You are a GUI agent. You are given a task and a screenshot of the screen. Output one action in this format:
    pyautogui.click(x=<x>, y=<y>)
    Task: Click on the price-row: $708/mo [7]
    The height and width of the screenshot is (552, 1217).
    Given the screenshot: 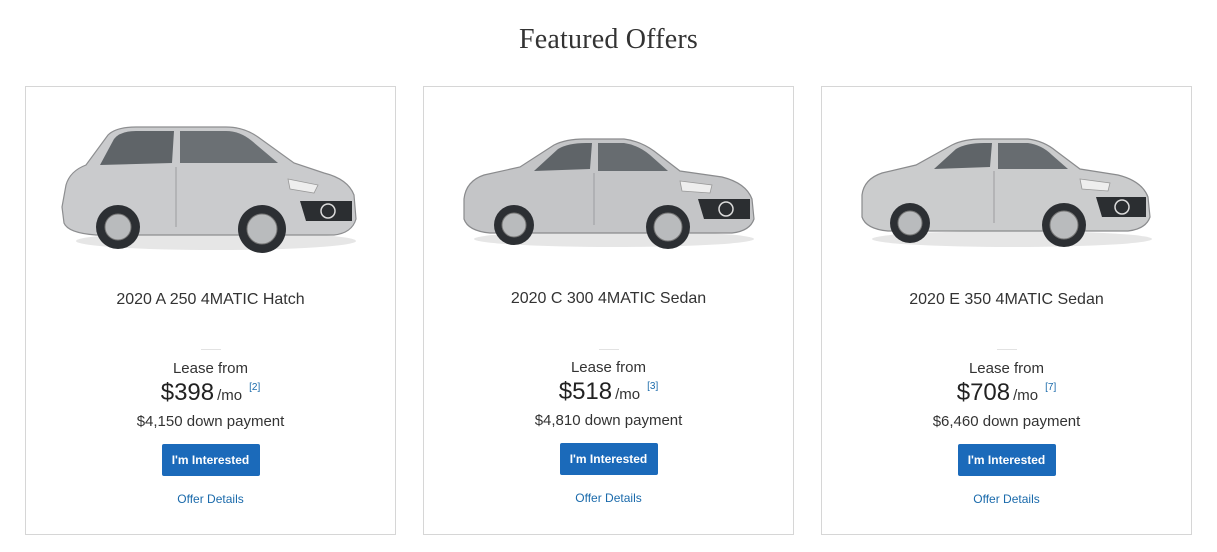 What is the action you would take?
    pyautogui.click(x=1006, y=393)
    